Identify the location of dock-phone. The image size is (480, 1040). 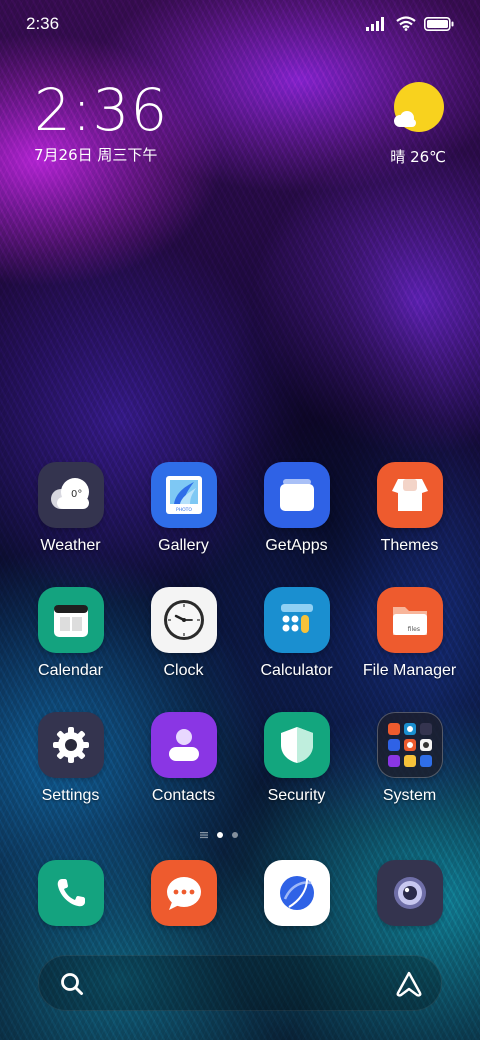
(70, 895).